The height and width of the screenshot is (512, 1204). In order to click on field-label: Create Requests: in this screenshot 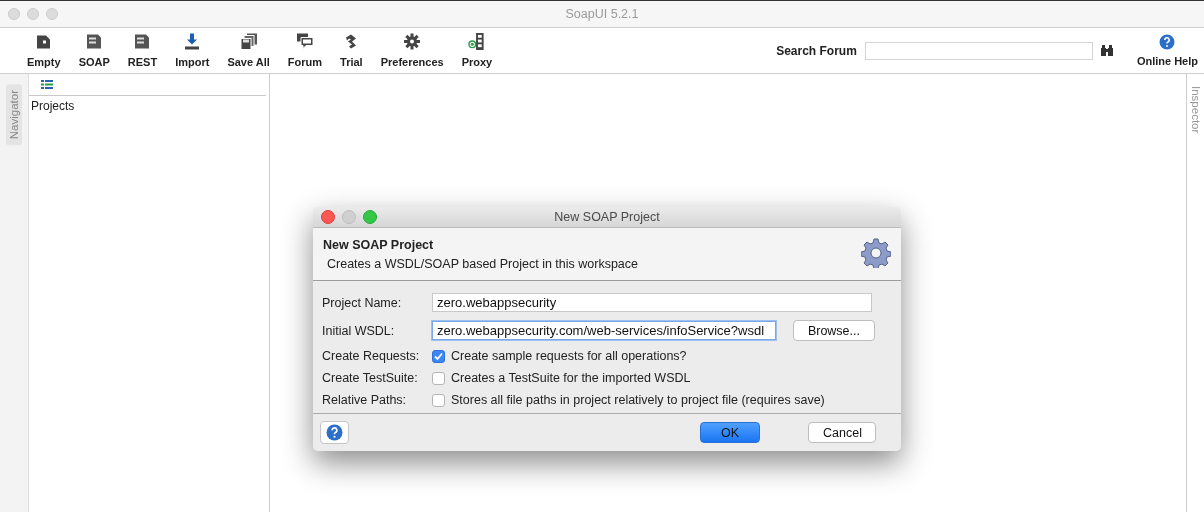, I will do `click(371, 356)`.